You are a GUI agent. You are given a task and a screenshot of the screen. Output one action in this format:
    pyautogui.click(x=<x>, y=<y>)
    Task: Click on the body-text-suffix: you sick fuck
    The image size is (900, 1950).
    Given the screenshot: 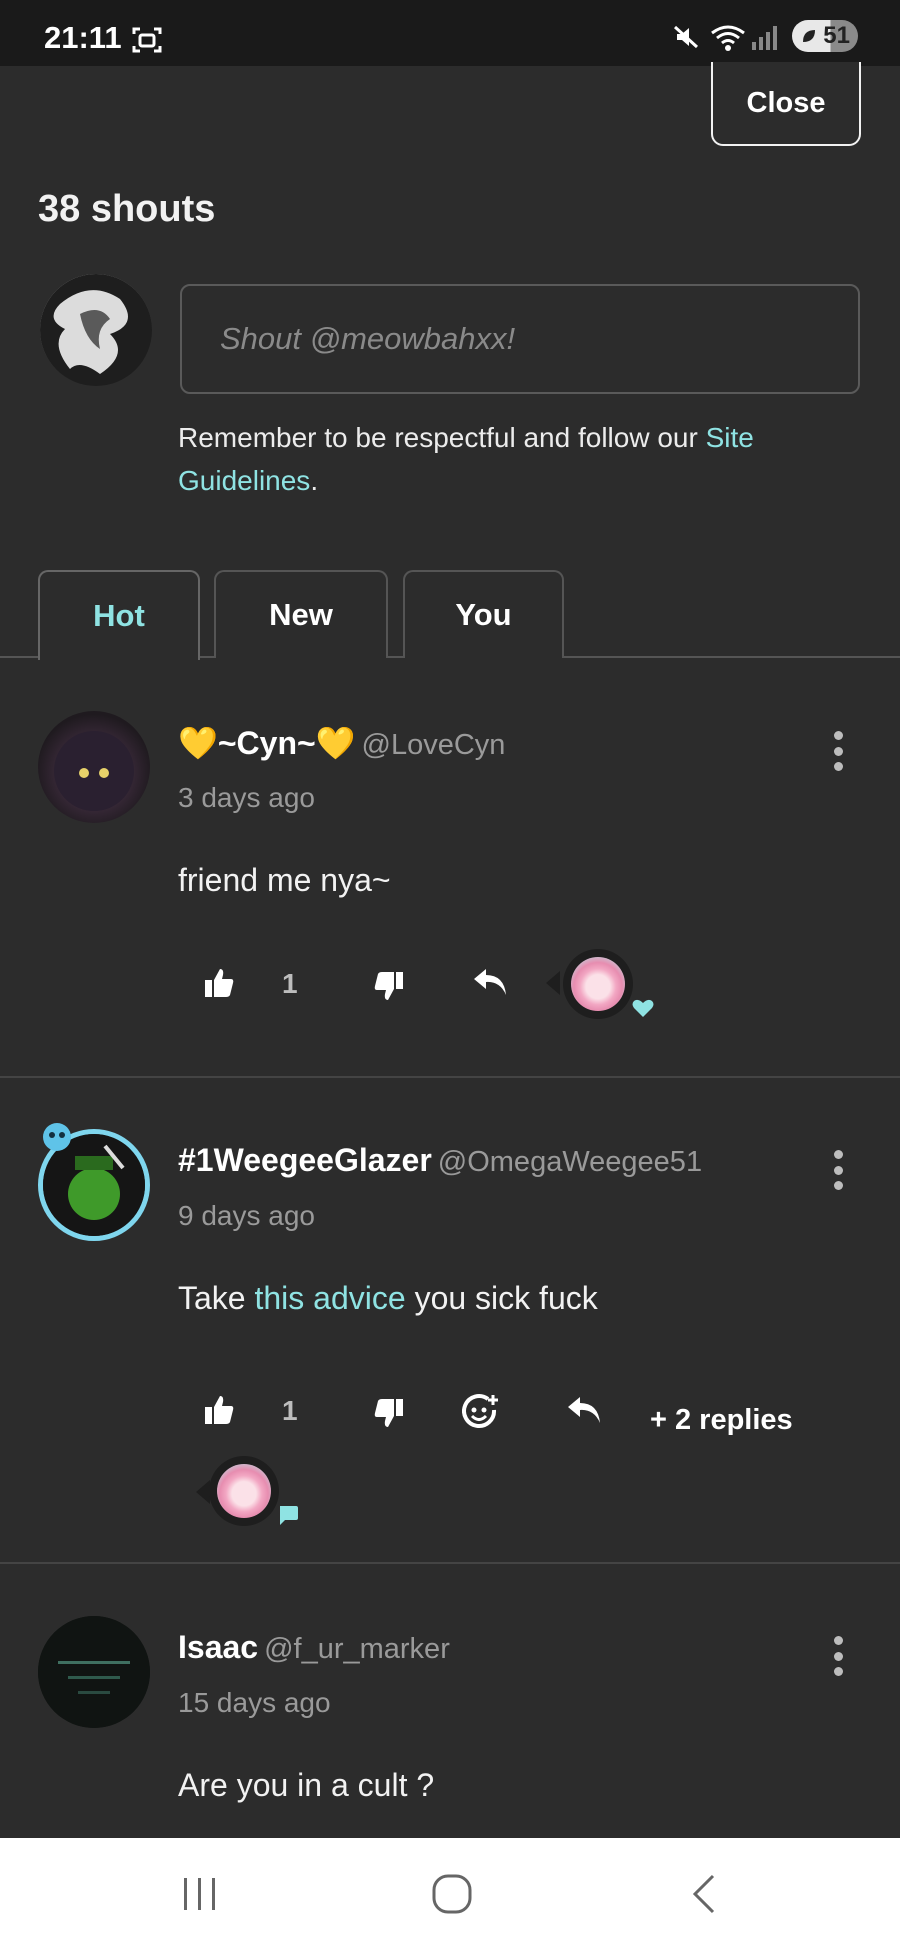 What is the action you would take?
    pyautogui.click(x=501, y=1298)
    